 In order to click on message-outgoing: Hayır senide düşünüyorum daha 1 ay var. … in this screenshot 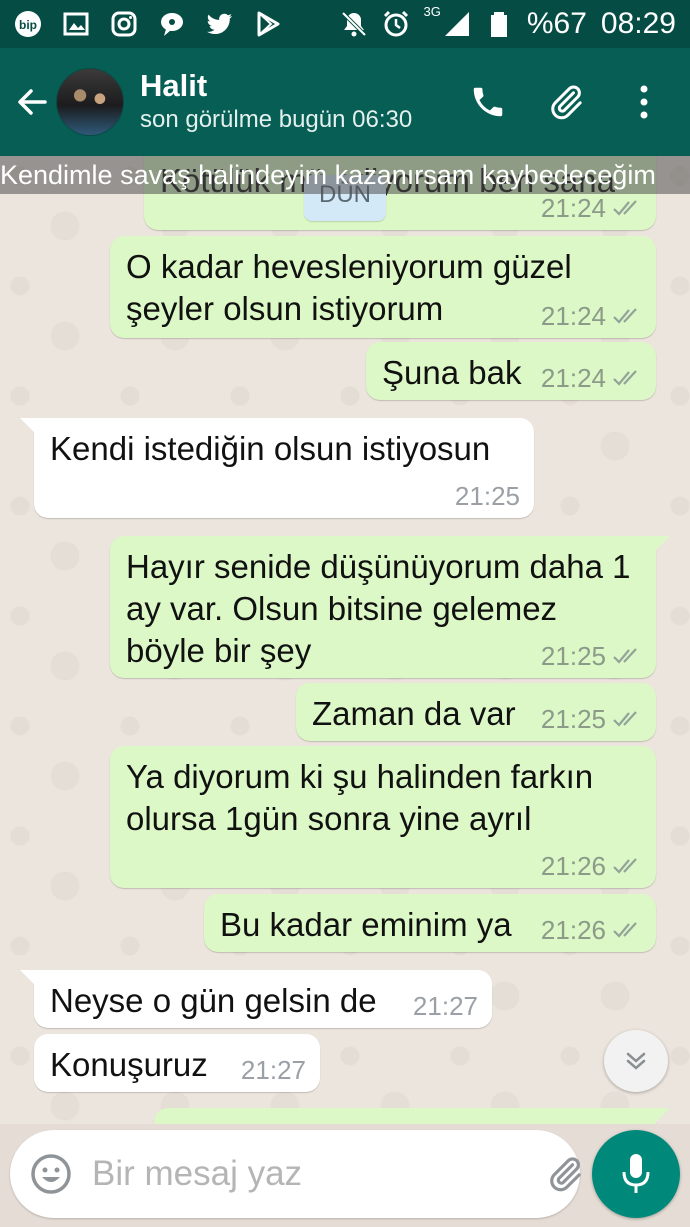, I will do `click(390, 607)`.